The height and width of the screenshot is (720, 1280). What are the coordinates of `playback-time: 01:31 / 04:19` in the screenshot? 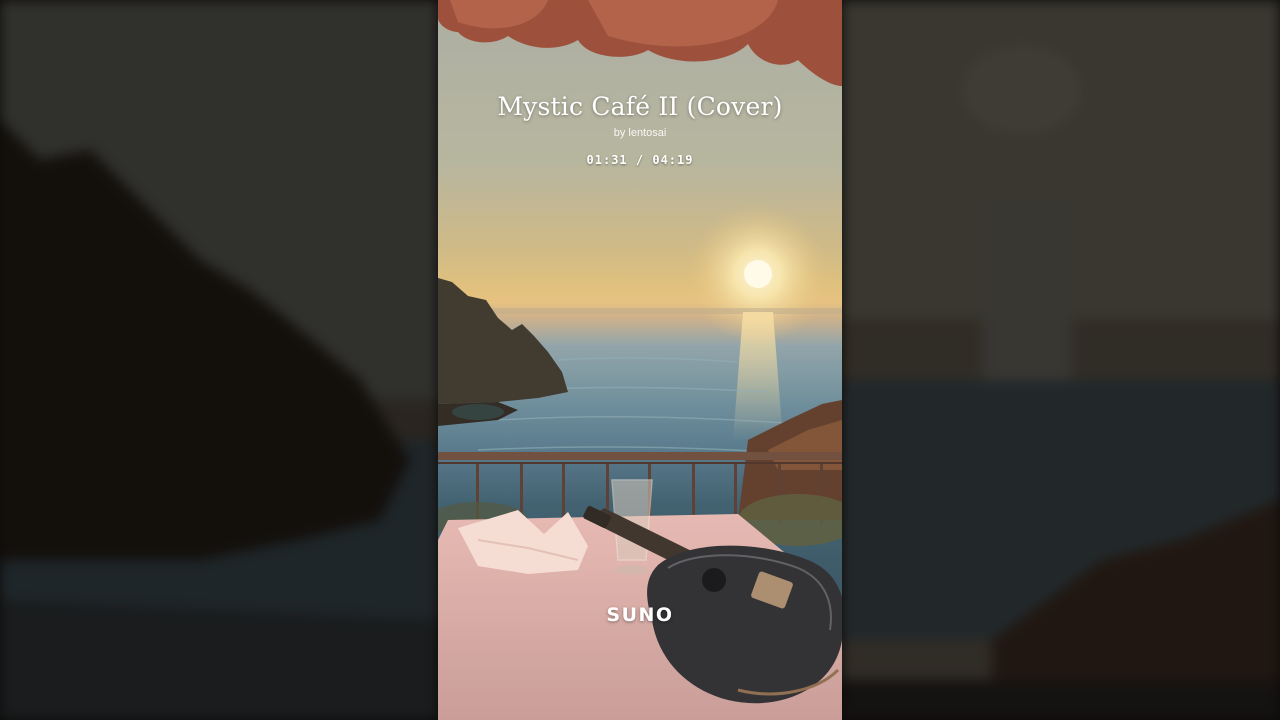 It's located at (640, 160).